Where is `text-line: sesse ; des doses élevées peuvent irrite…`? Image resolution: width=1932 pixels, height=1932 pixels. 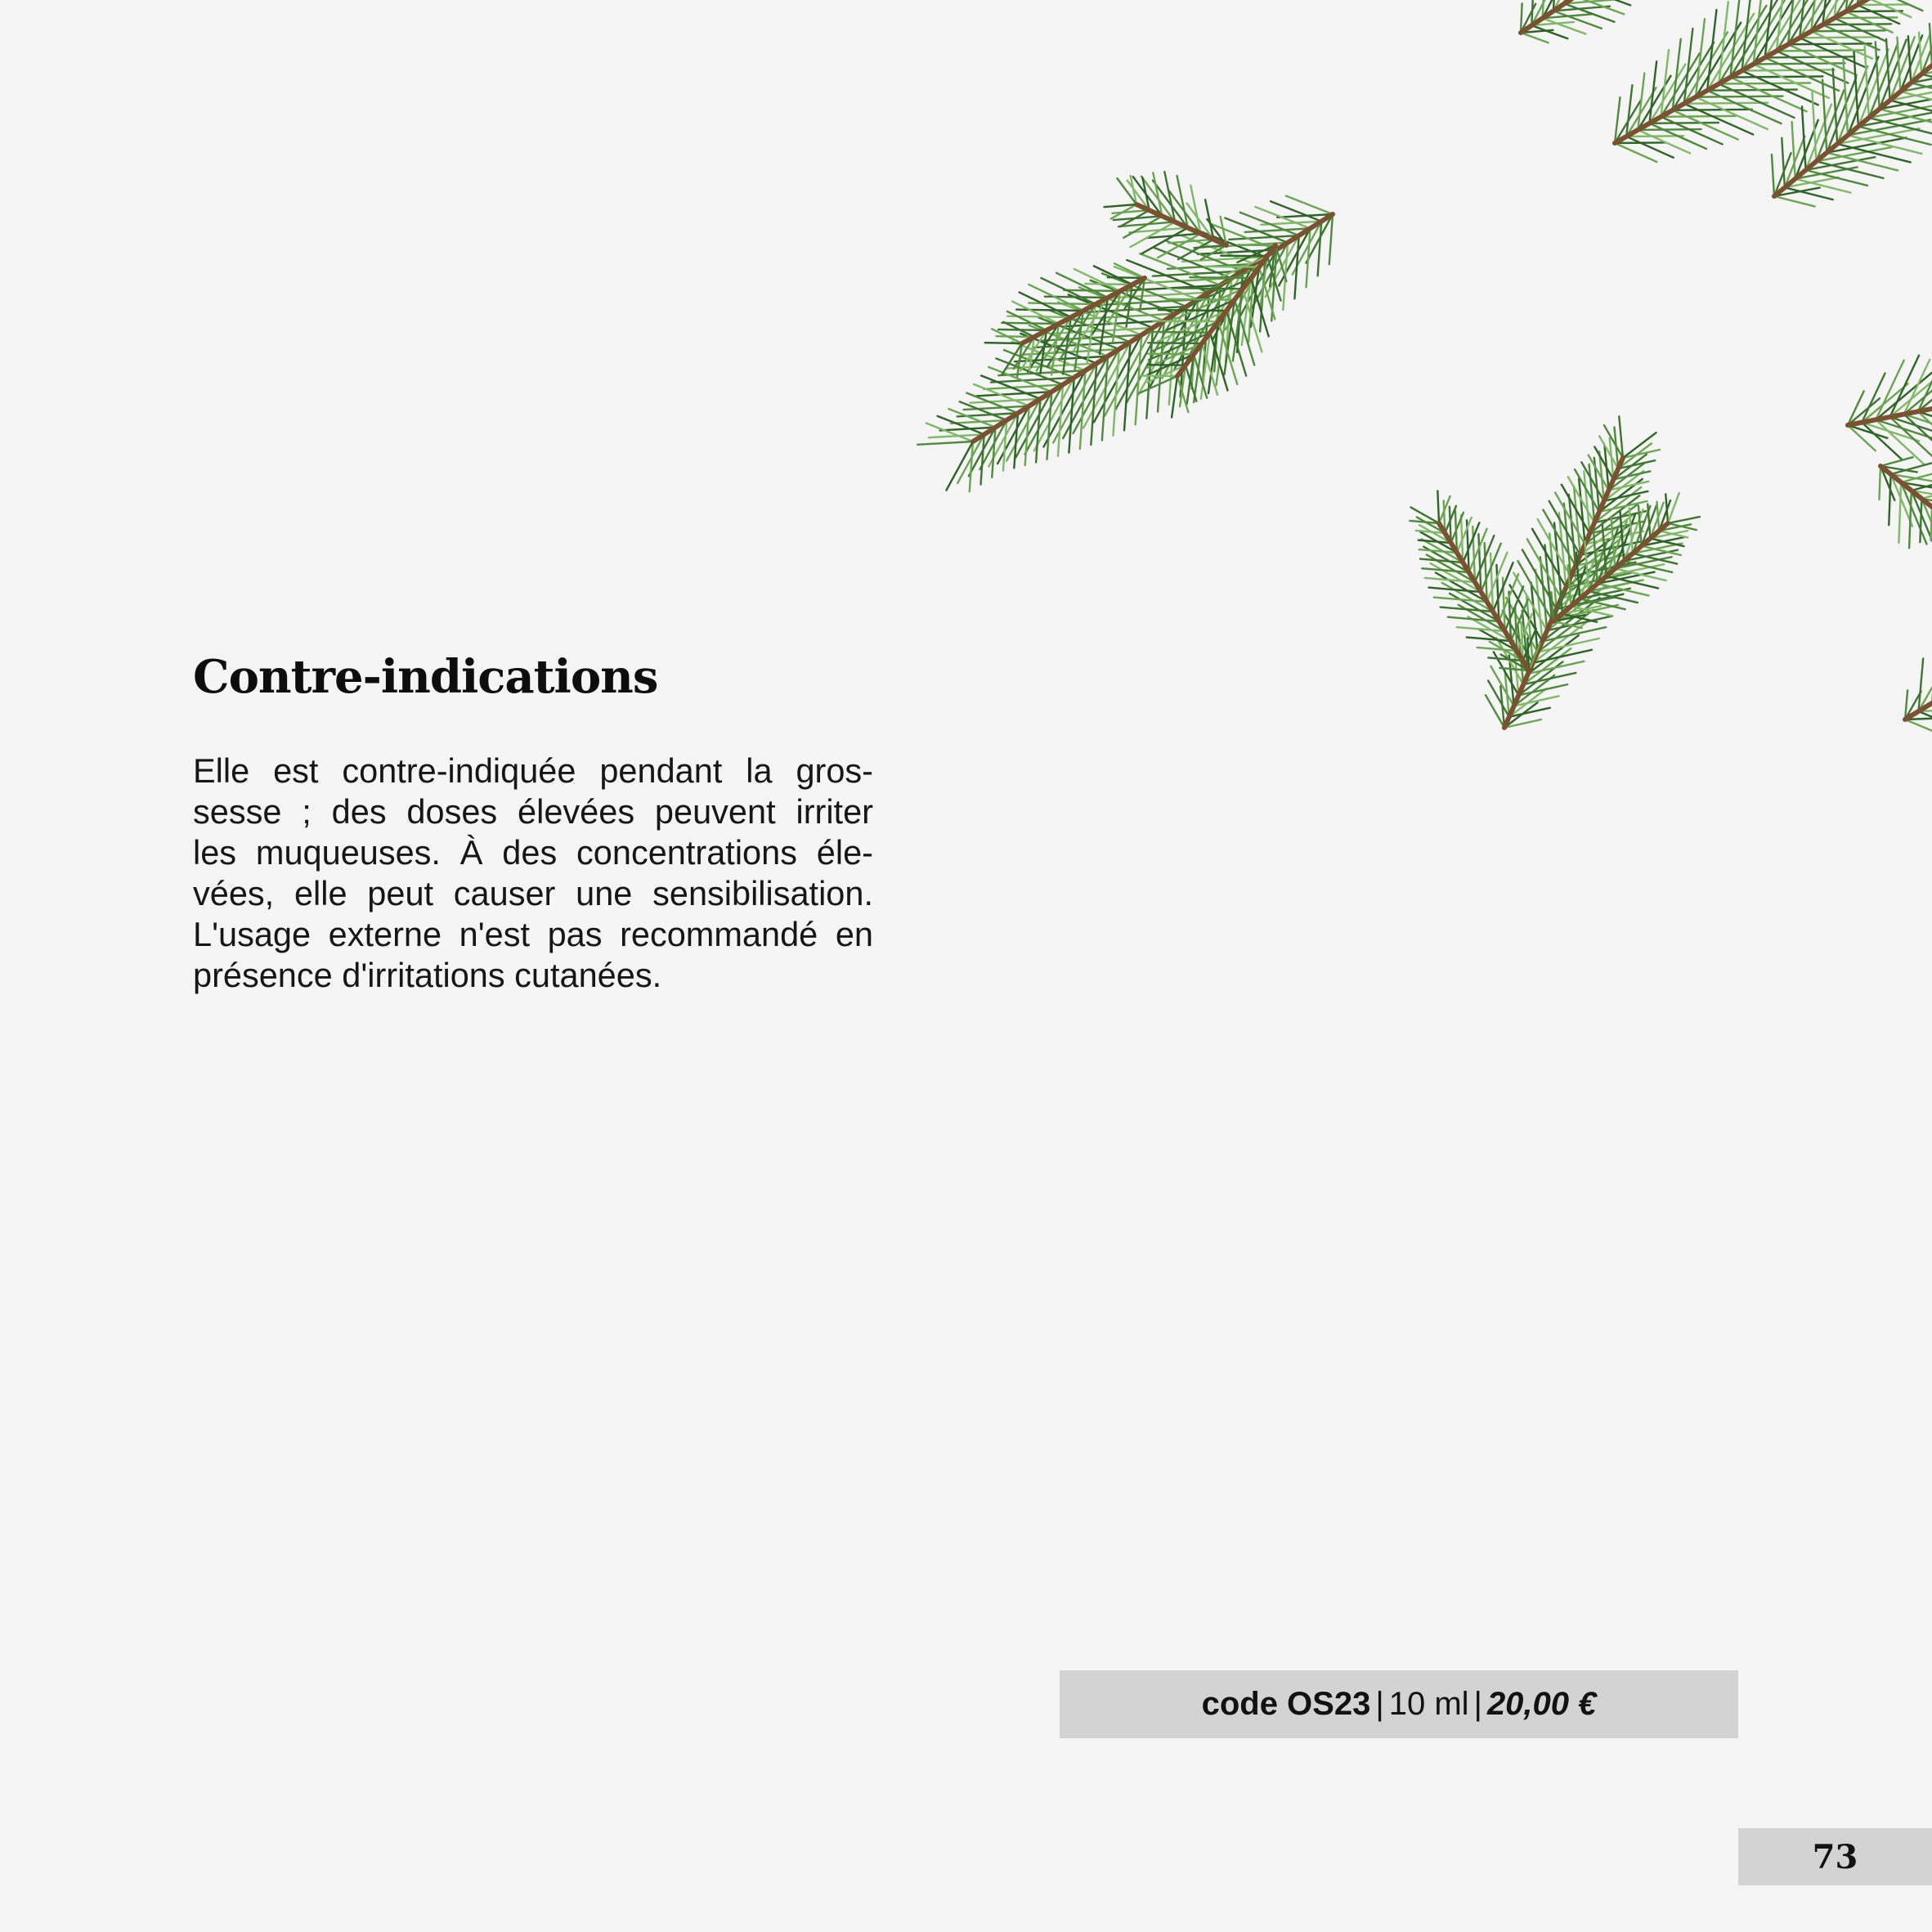
text-line: sesse ; des doses élevées peuvent irrite… is located at coordinates (533, 811).